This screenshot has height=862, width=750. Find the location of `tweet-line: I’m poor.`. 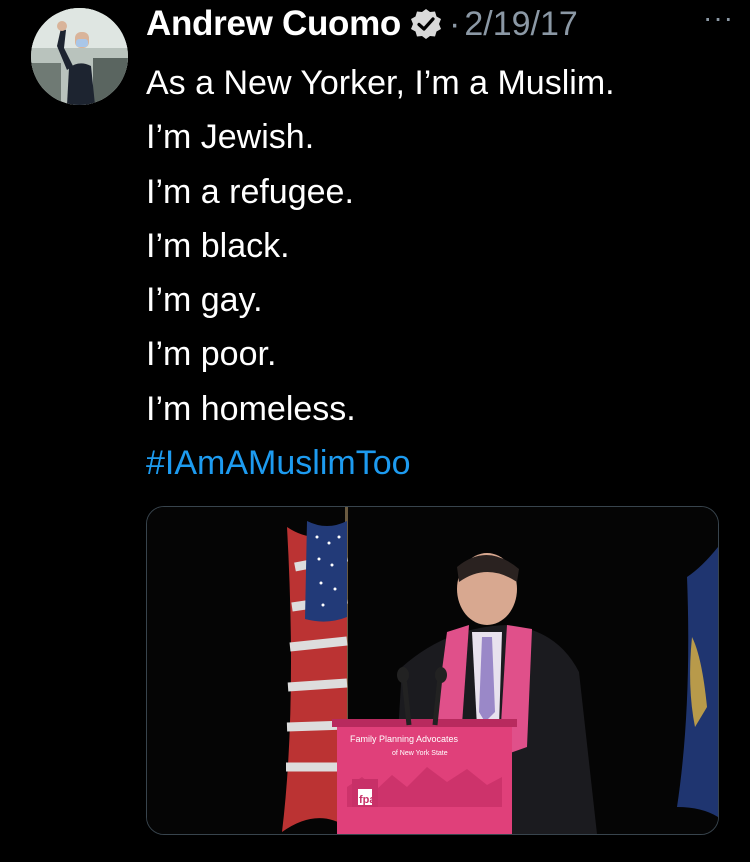

tweet-line: I’m poor. is located at coordinates (211, 354).